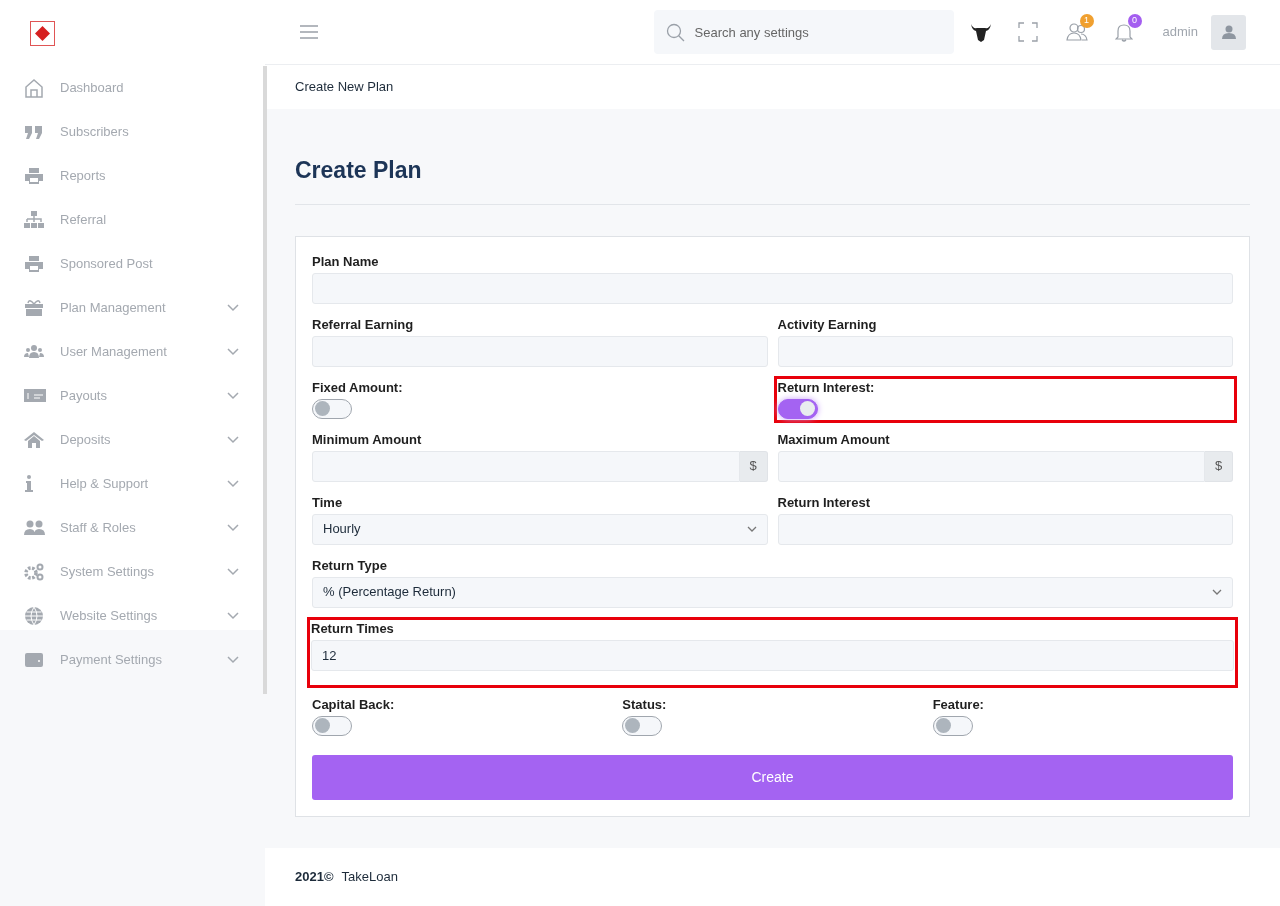 The image size is (1280, 906). Describe the element at coordinates (772, 592) in the screenshot. I see `select-field: % (Percentage Return)` at that location.